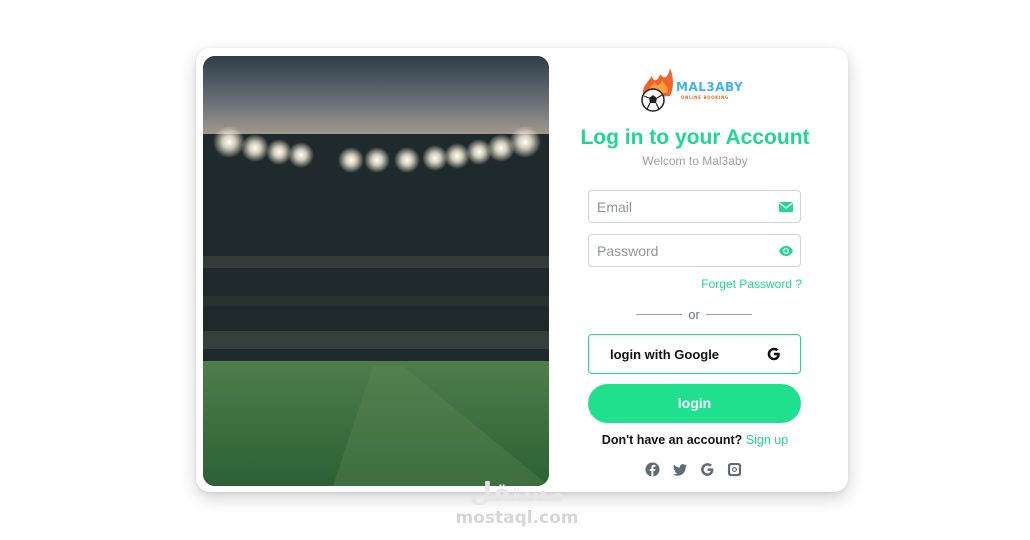  Describe the element at coordinates (517, 518) in the screenshot. I see `watermark-domain: mostaql.com` at that location.